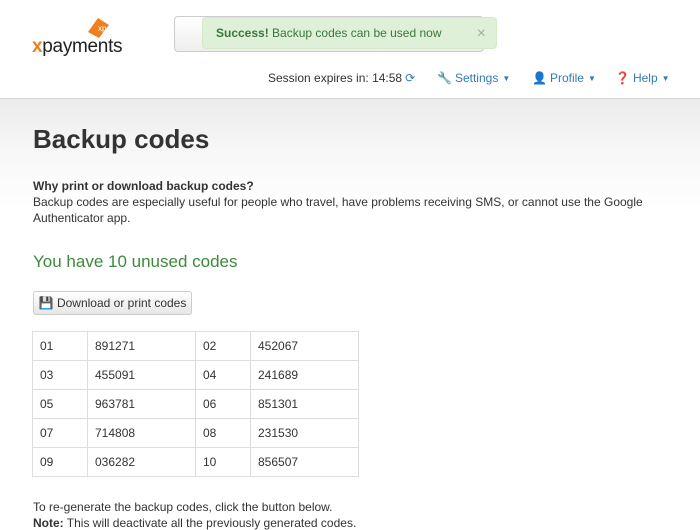 The image size is (700, 530). What do you see at coordinates (77, 46) in the screenshot?
I see `logo-text: xpayments` at bounding box center [77, 46].